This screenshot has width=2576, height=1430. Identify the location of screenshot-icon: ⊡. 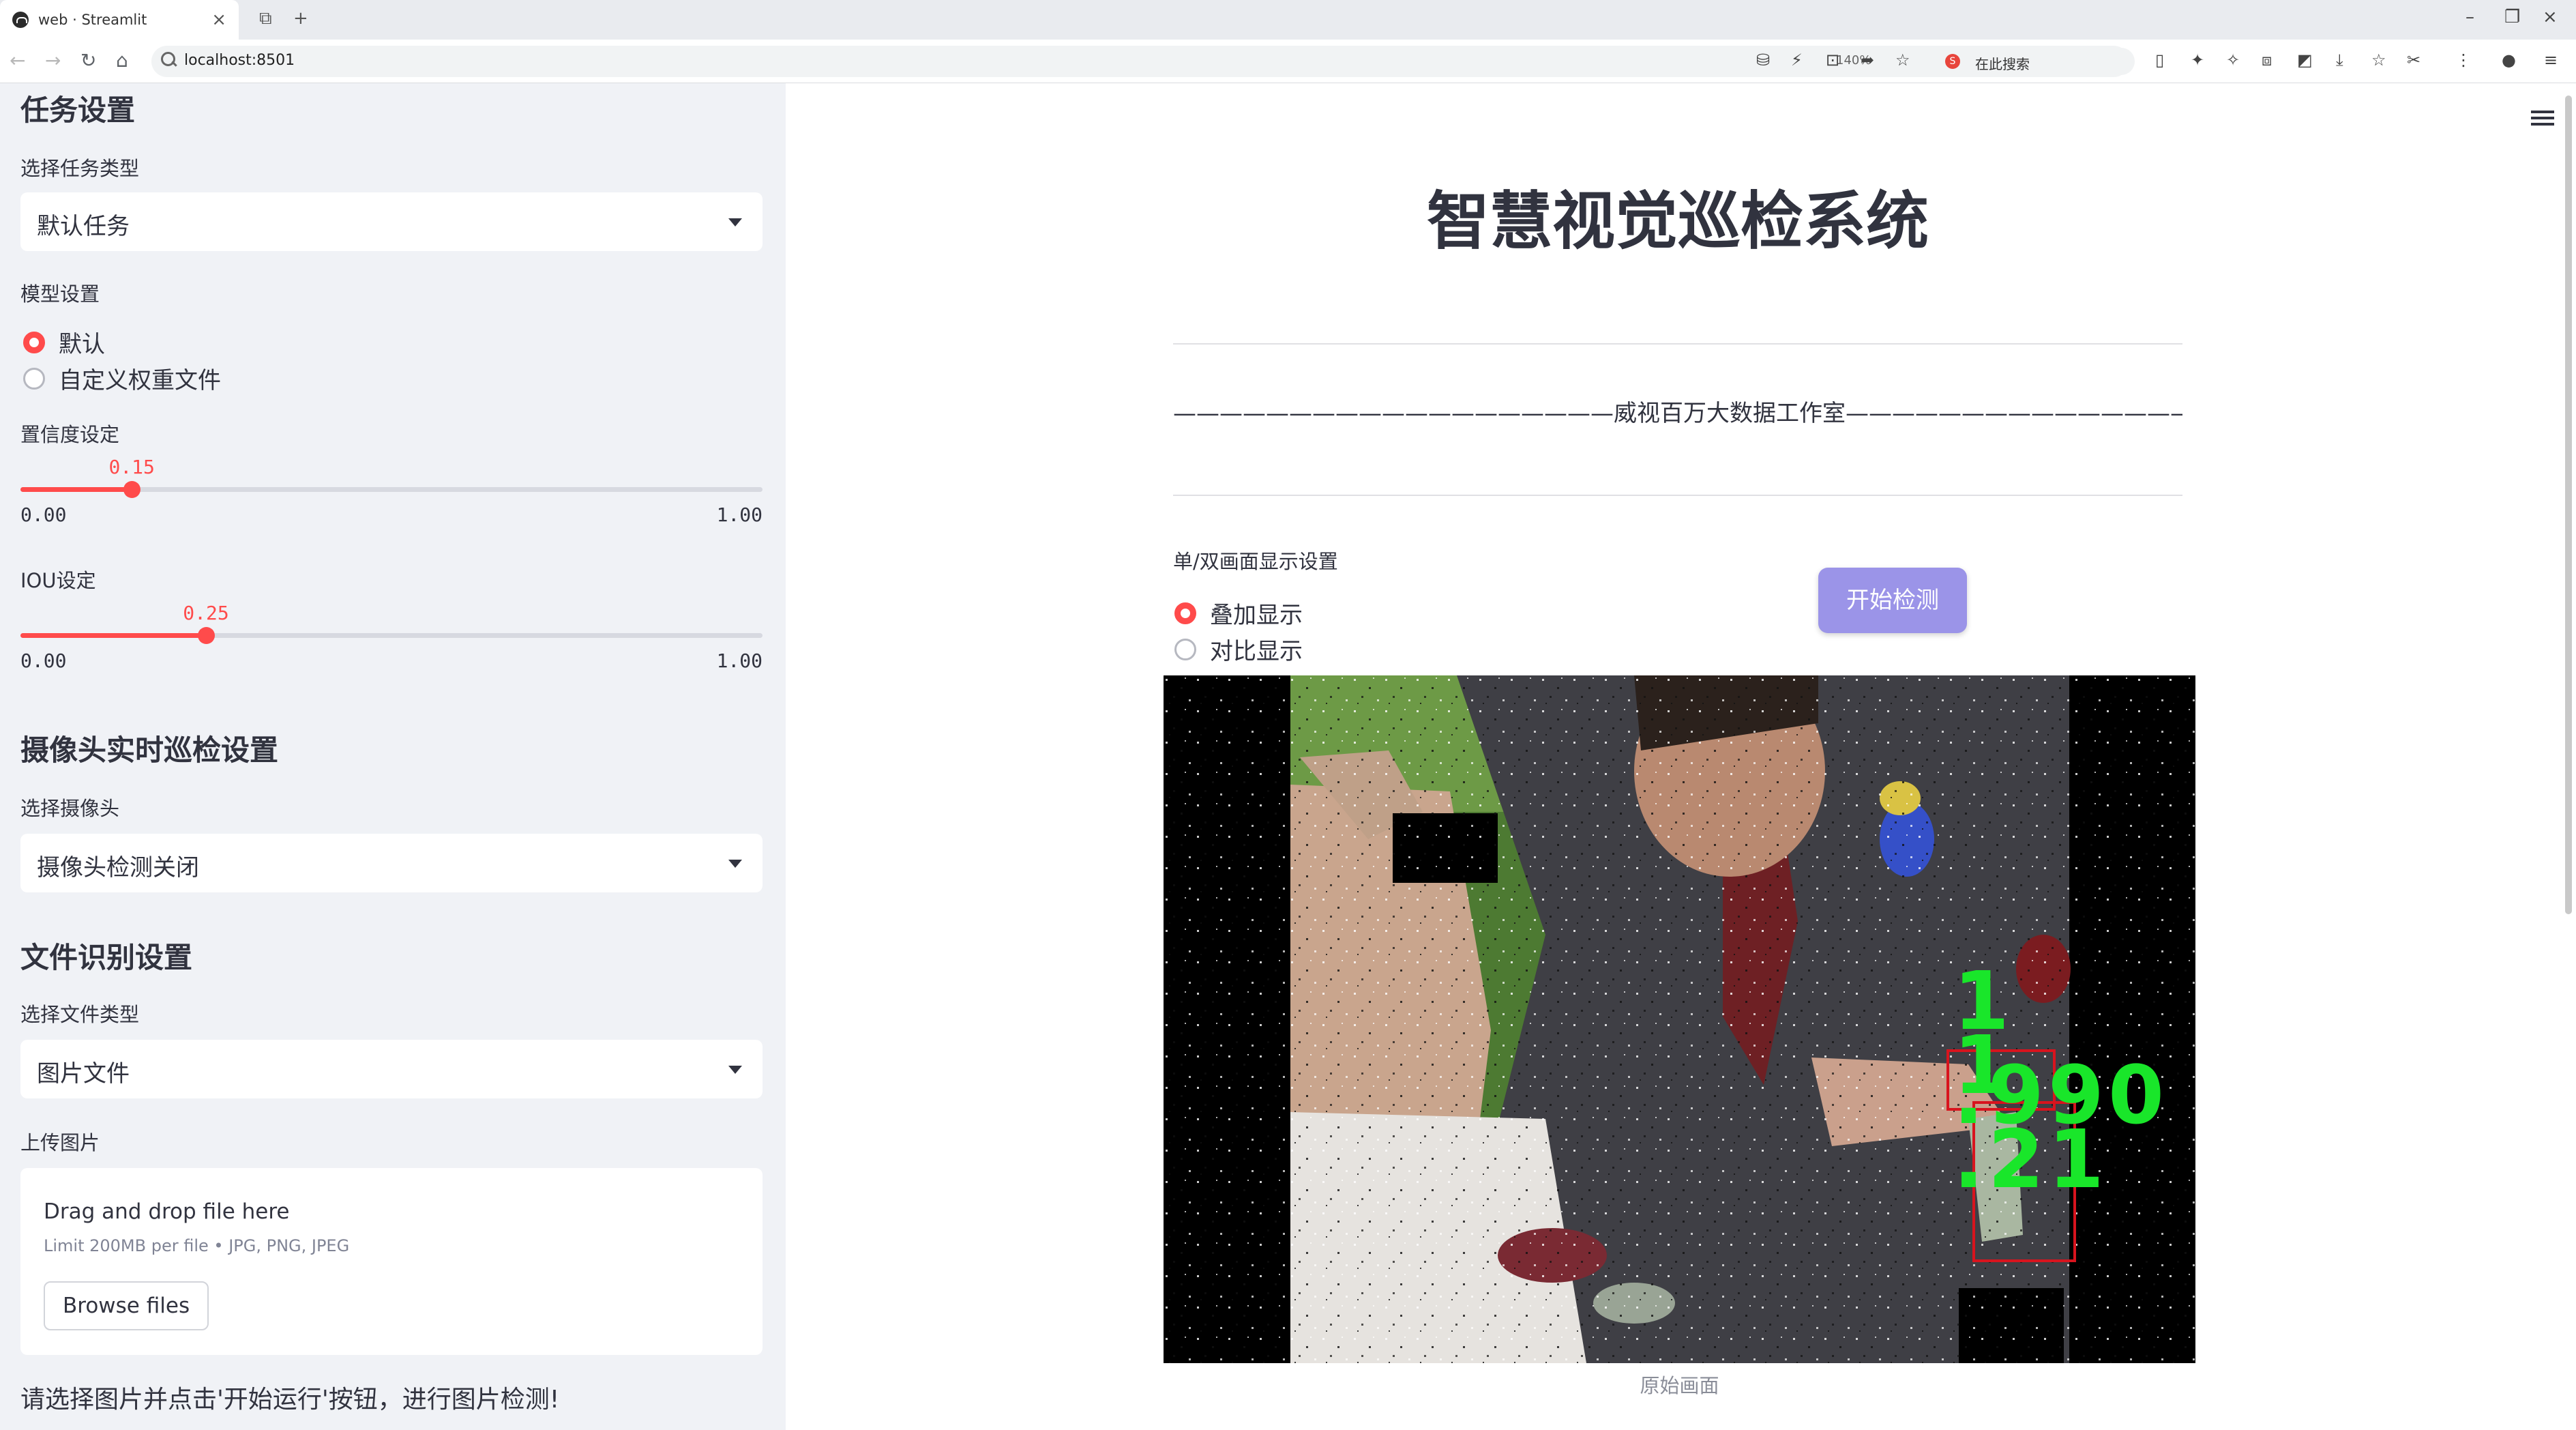
(1832, 60).